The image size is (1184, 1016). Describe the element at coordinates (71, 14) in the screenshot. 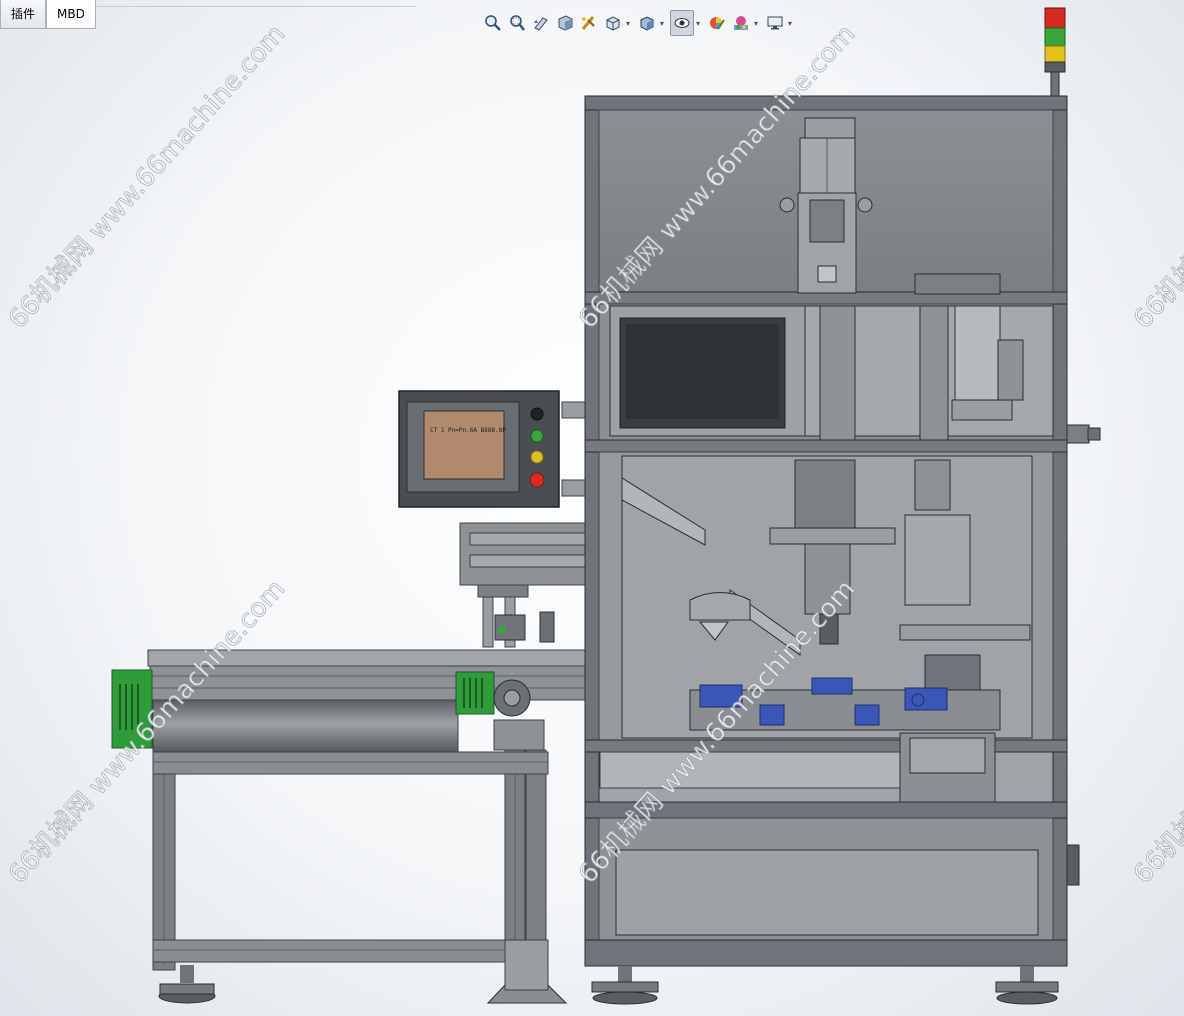

I see `tab-mbd: MBD` at that location.